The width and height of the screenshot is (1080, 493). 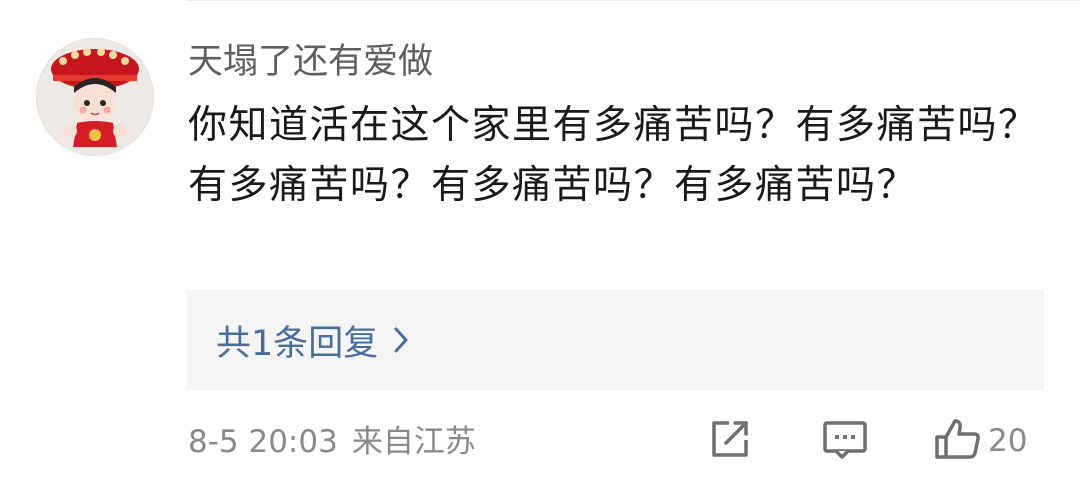 I want to click on comment-meta: 8-5 20:03 来自江苏, so click(x=332, y=442).